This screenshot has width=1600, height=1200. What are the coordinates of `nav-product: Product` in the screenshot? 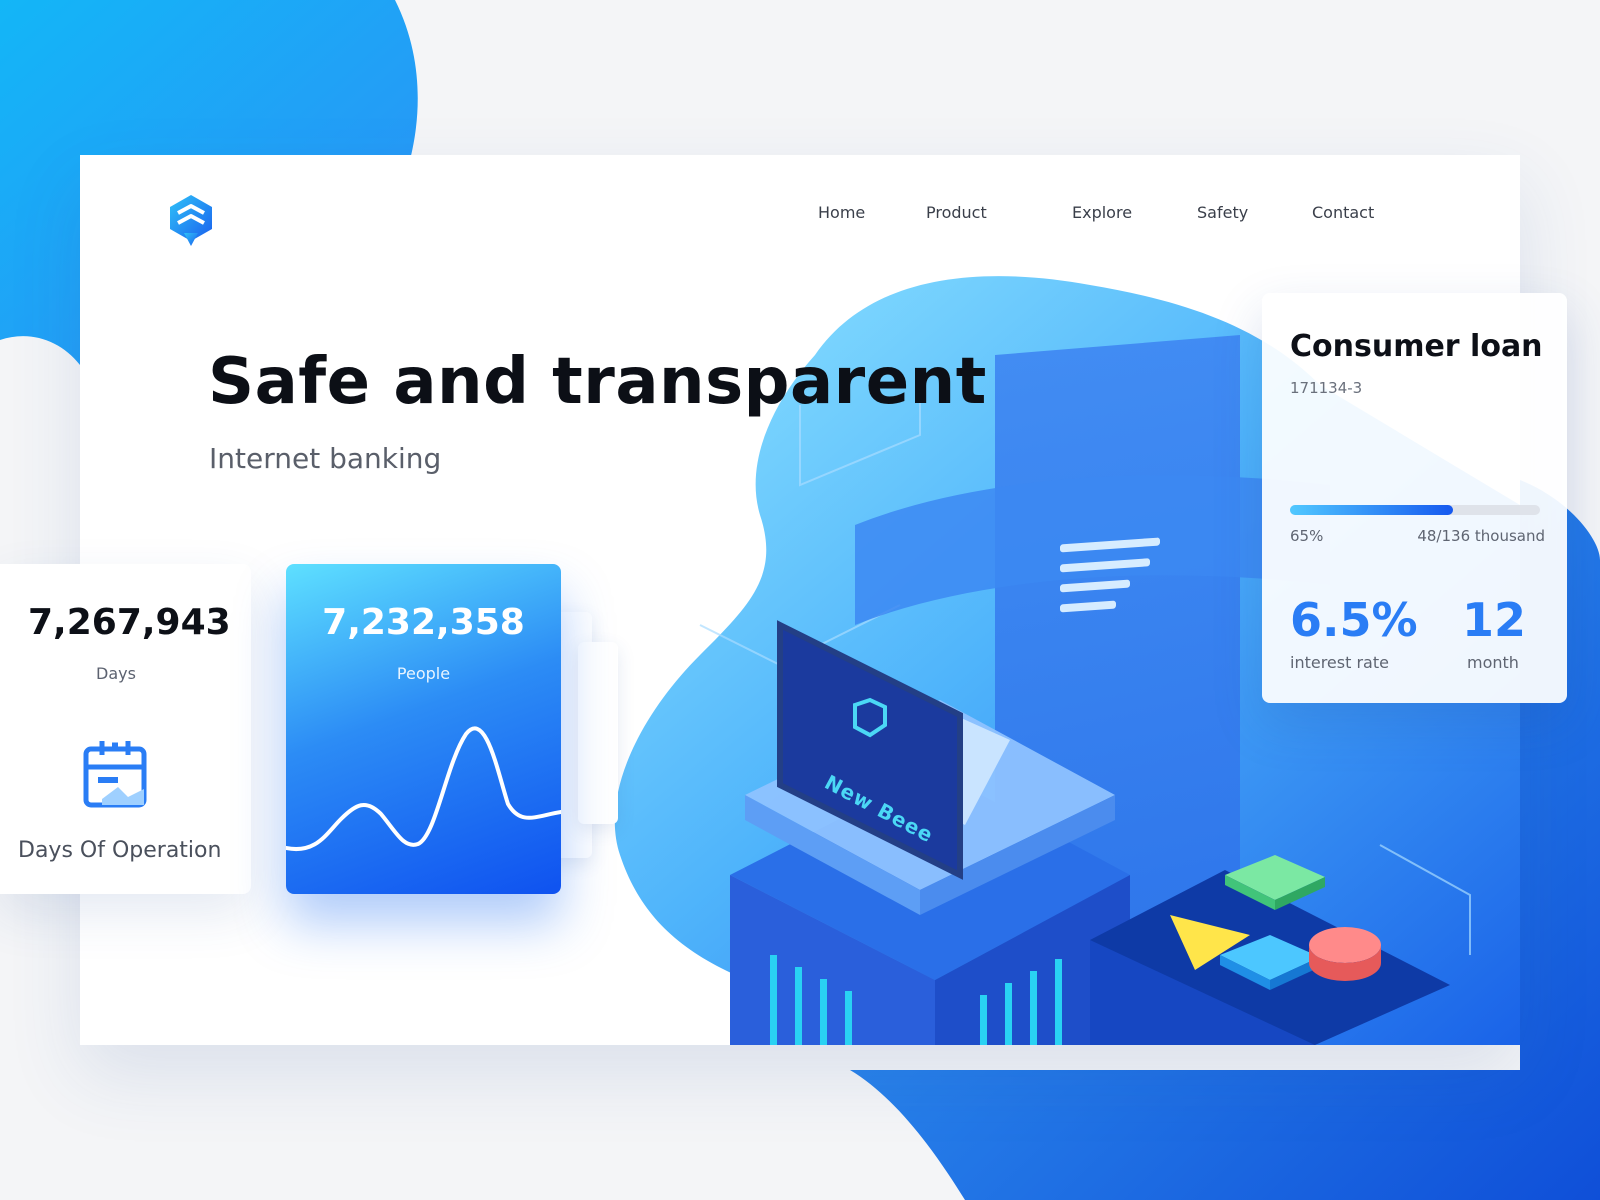 It's located at (956, 212).